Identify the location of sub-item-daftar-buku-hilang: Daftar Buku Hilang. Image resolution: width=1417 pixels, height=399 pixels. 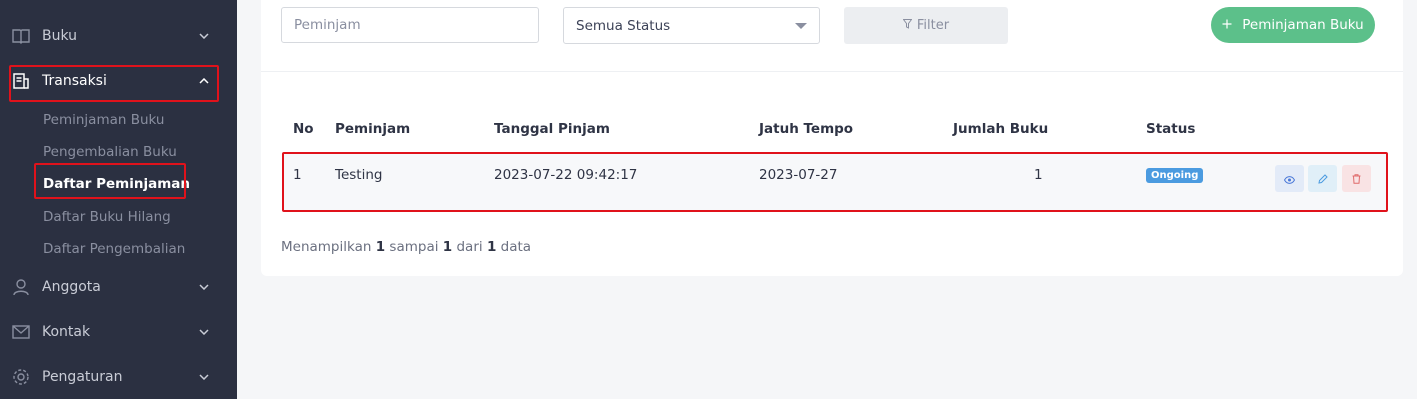
(107, 217).